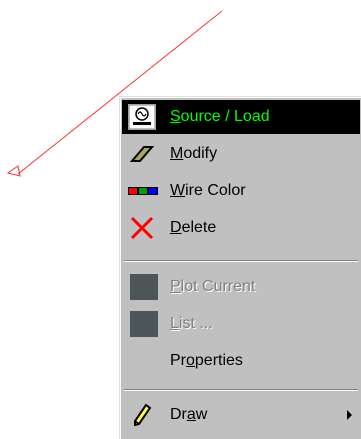 Image resolution: width=361 pixels, height=439 pixels. Describe the element at coordinates (206, 360) in the screenshot. I see `menu-item-label: Properties` at that location.